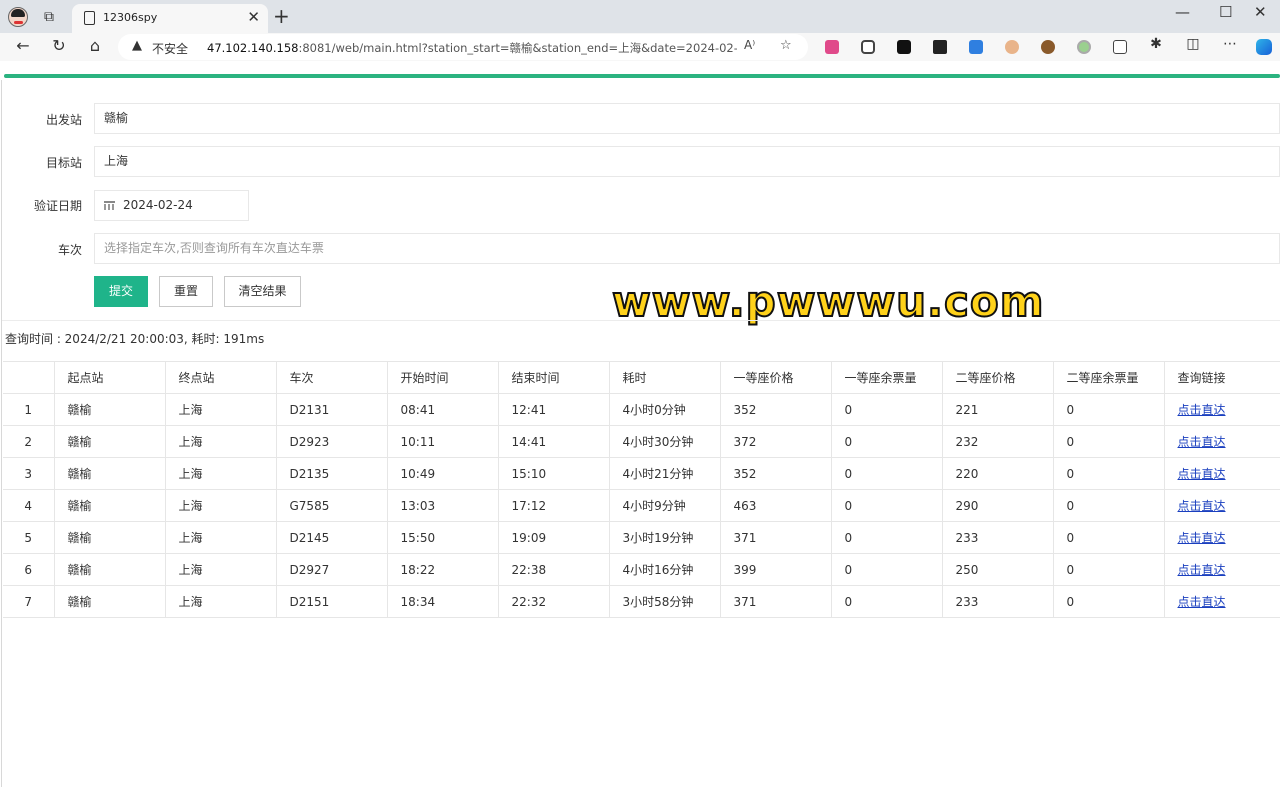 This screenshot has height=787, width=1280. I want to click on cell-train: D2131, so click(332, 409).